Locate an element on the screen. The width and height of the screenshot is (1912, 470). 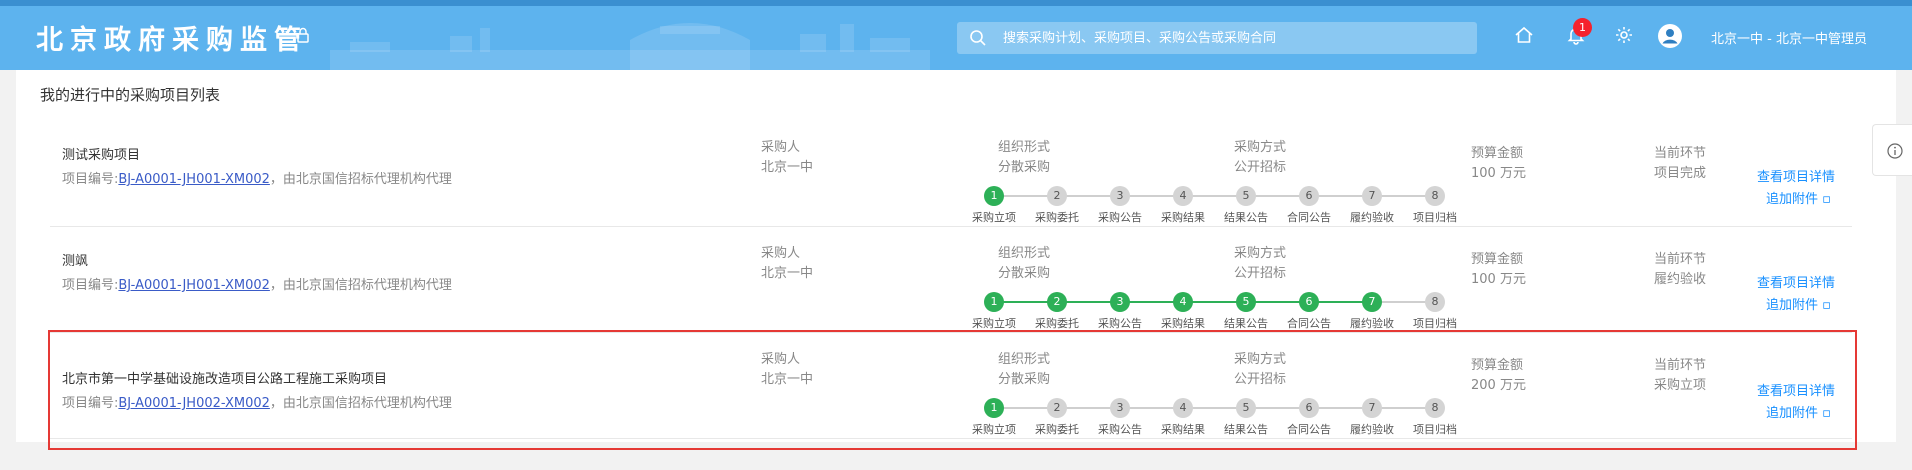
gear-icon is located at coordinates (1624, 35).